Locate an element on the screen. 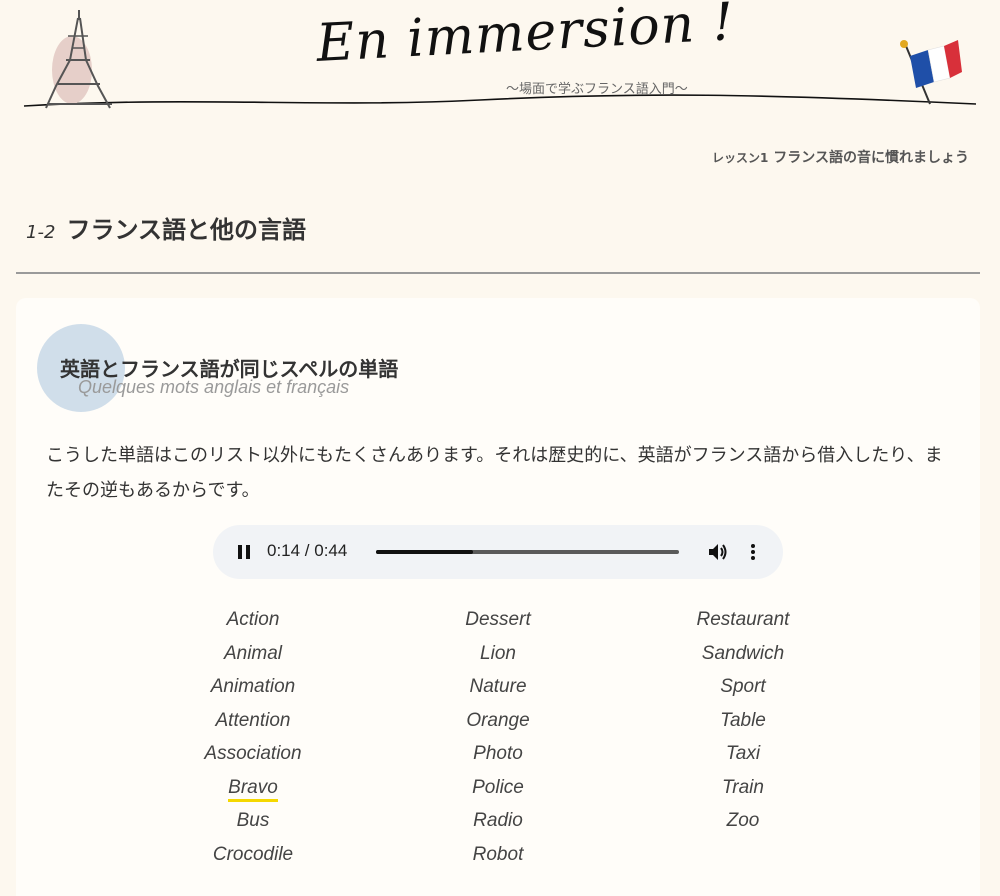  word-item: Restaurant is located at coordinates (743, 620).